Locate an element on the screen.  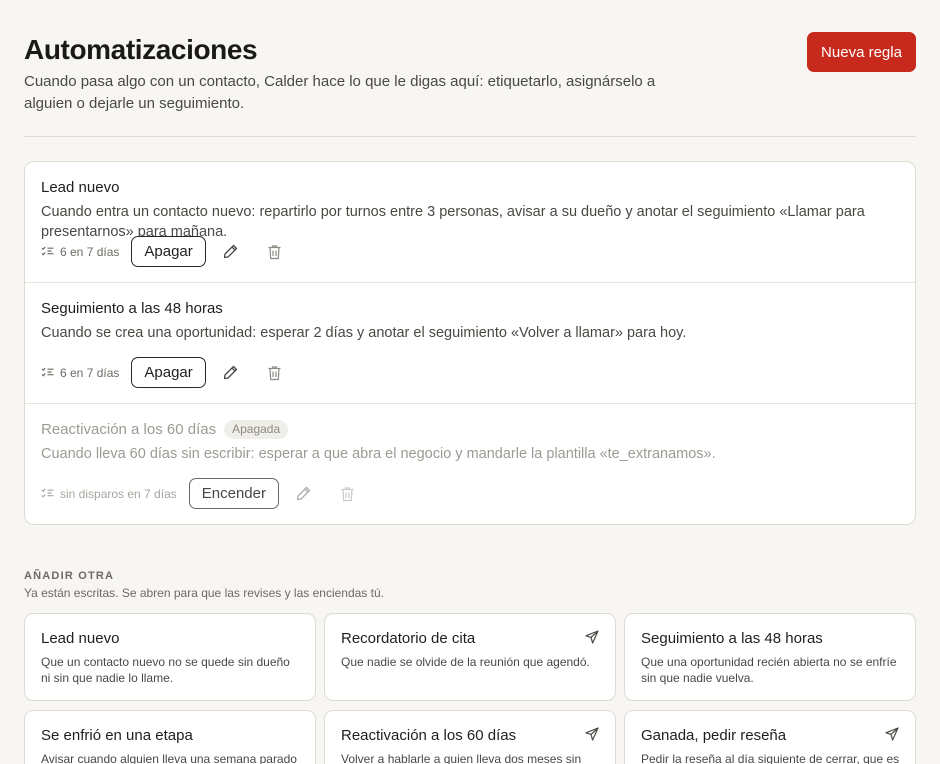
rule-stat: sin disparos en 7 días is located at coordinates (109, 494).